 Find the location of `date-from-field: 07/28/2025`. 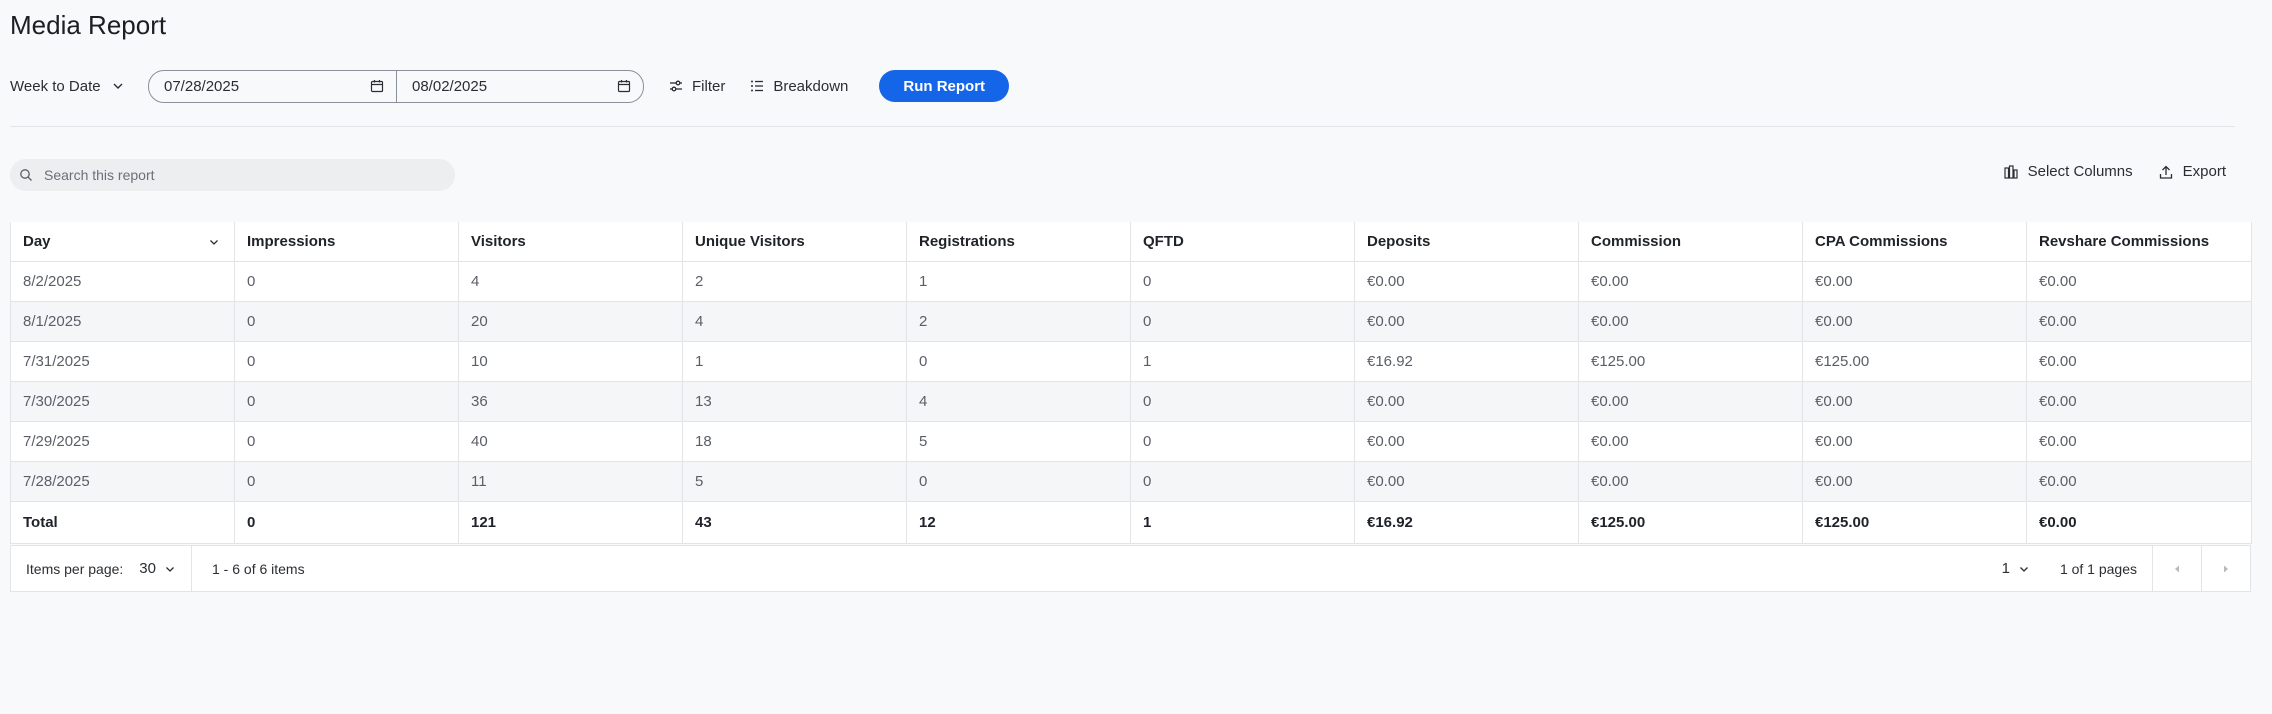

date-from-field: 07/28/2025 is located at coordinates (272, 86).